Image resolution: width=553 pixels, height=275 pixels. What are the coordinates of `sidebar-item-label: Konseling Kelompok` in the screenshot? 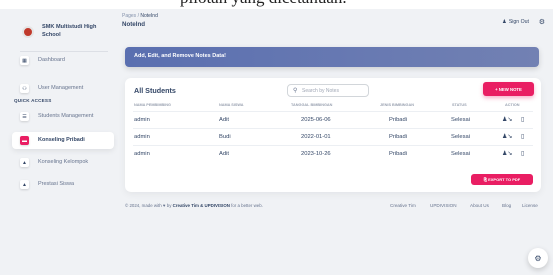 It's located at (63, 162).